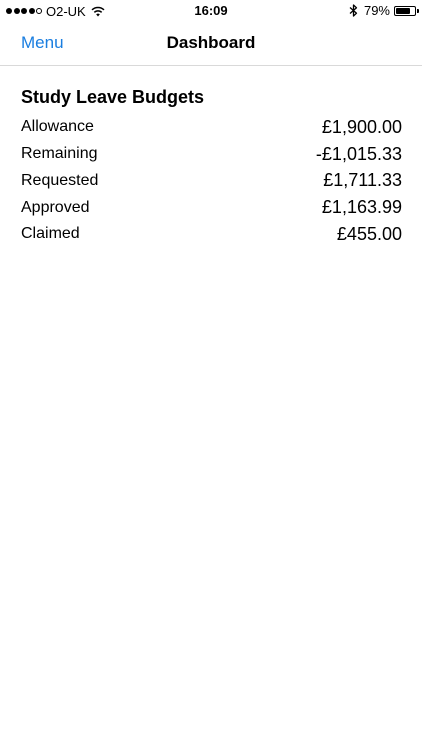 The image size is (422, 750). What do you see at coordinates (361, 126) in the screenshot?
I see `budget-value: £1,900.00` at bounding box center [361, 126].